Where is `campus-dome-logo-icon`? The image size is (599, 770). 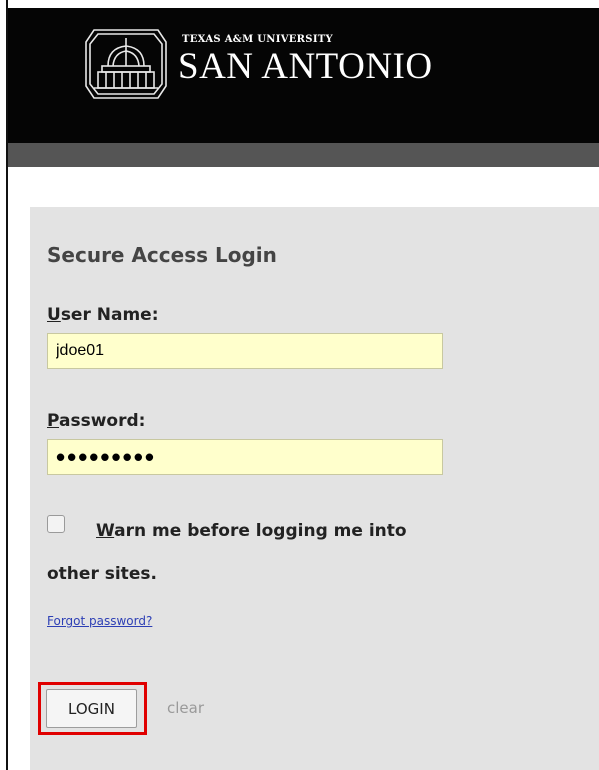
campus-dome-logo-icon is located at coordinates (126, 64).